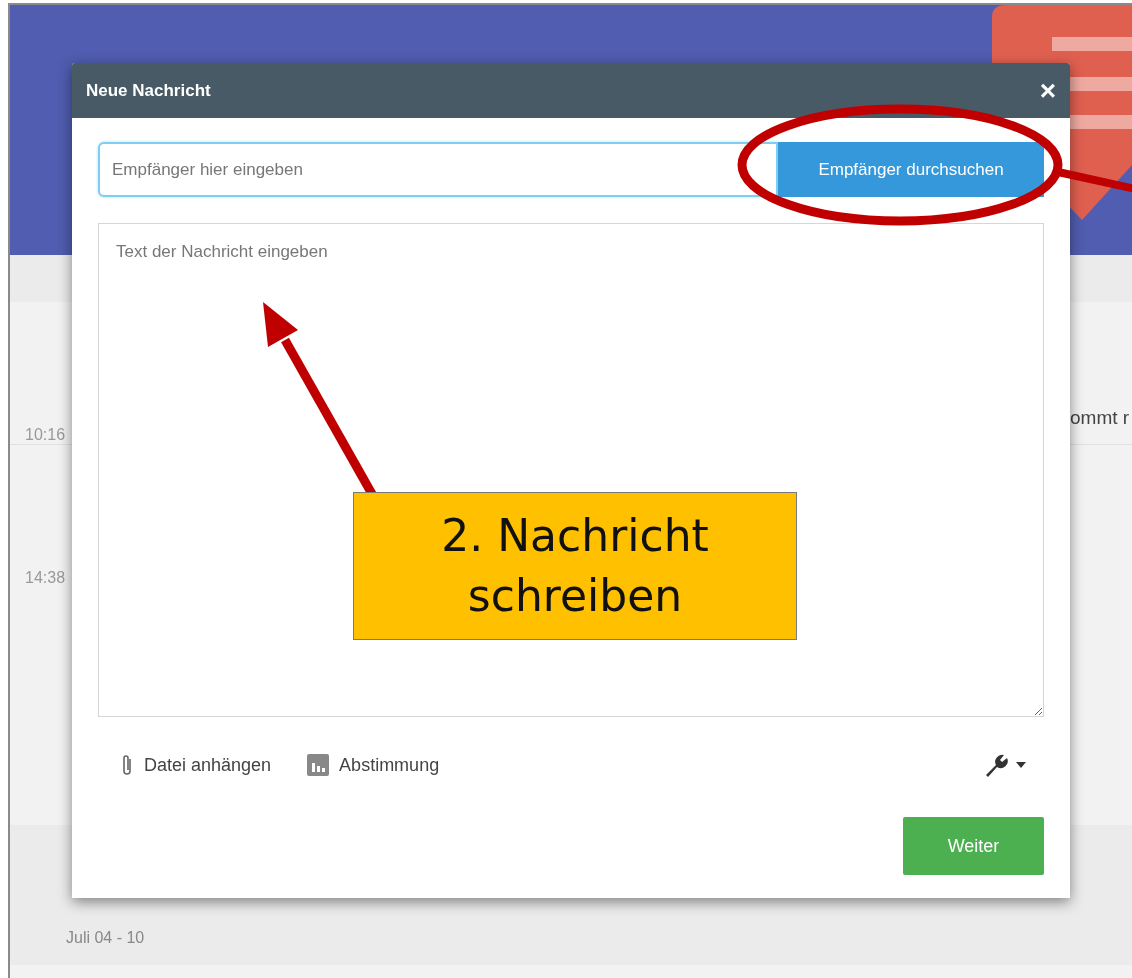 This screenshot has height=978, width=1132. I want to click on attach-file-button: Datei anhängen, so click(196, 765).